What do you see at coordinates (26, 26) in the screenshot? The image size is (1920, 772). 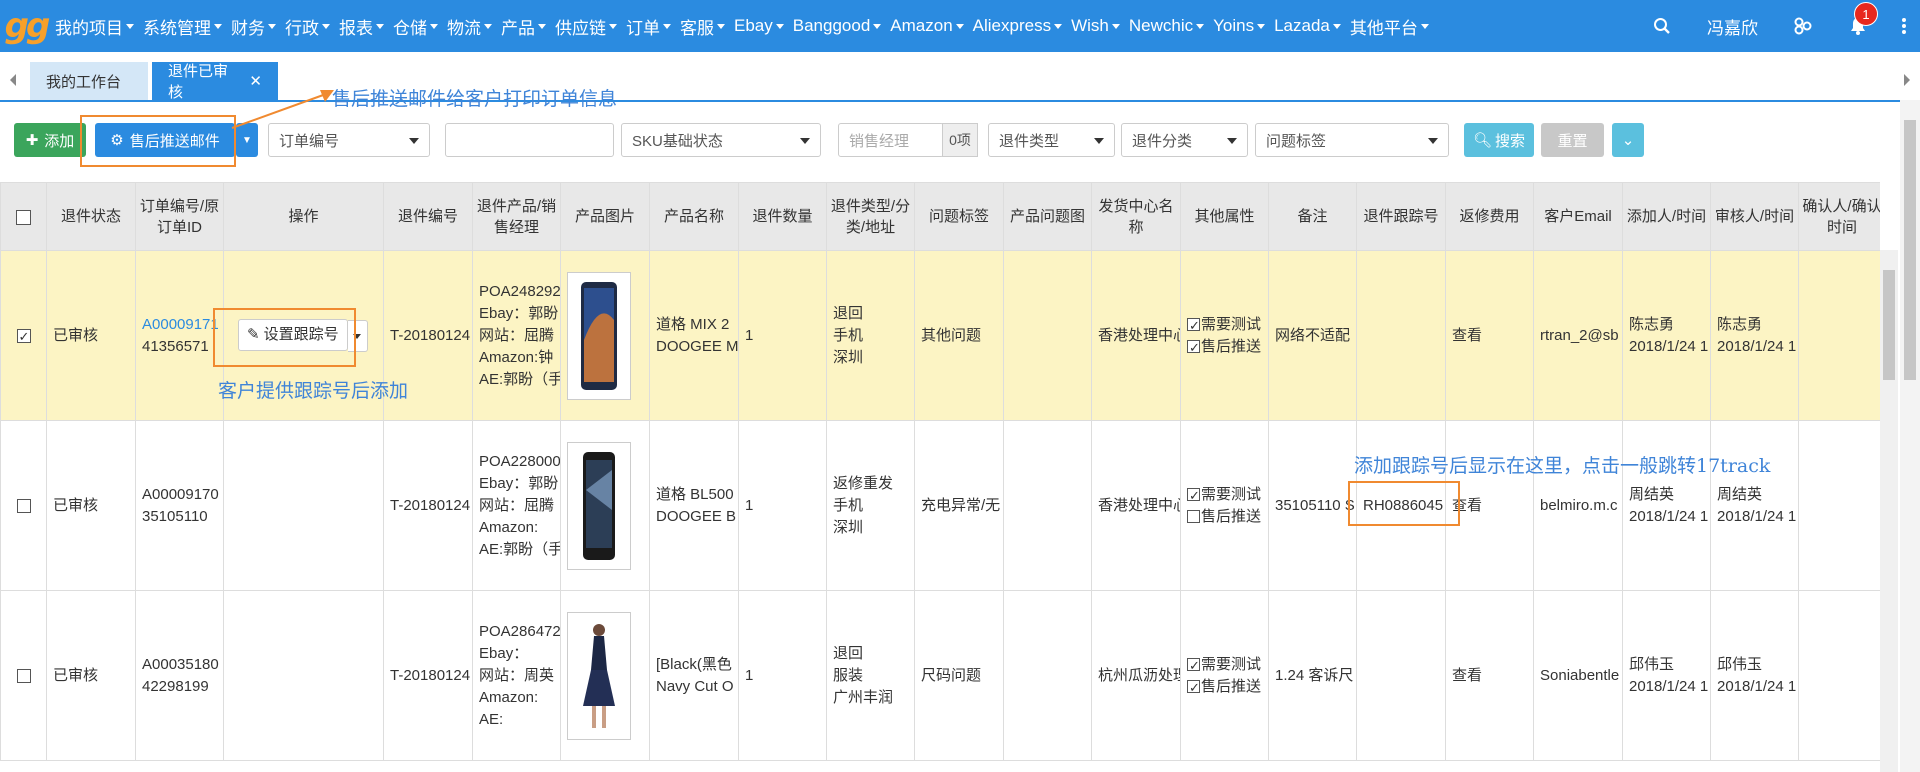 I see `app-logo: gg` at bounding box center [26, 26].